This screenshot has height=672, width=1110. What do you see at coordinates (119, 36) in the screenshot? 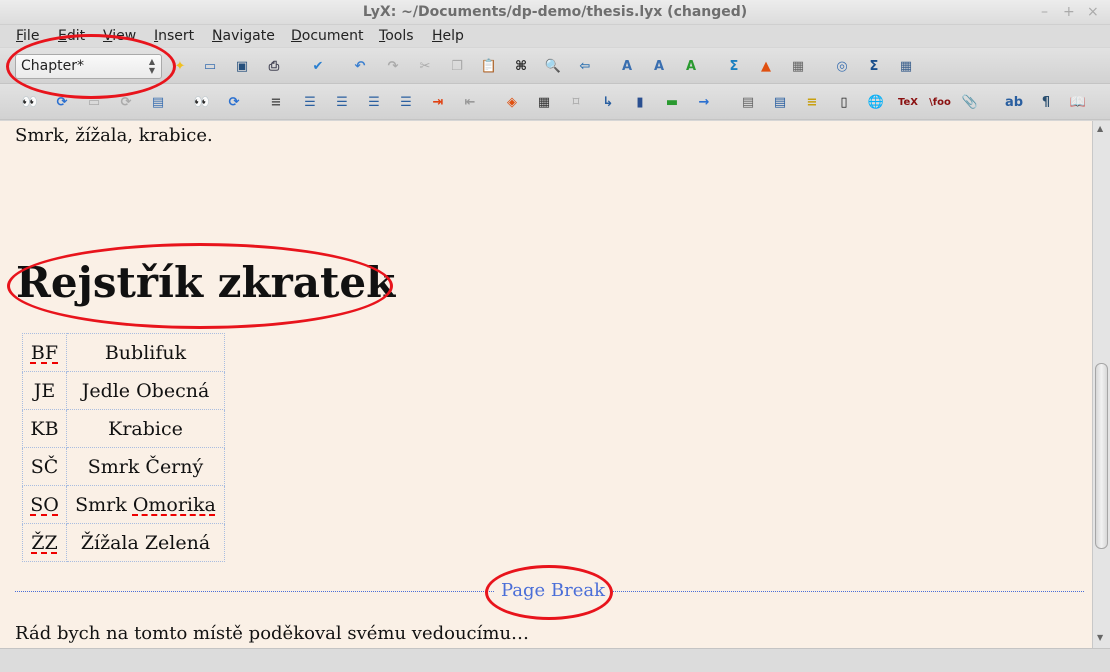
I see `menu-view: View` at bounding box center [119, 36].